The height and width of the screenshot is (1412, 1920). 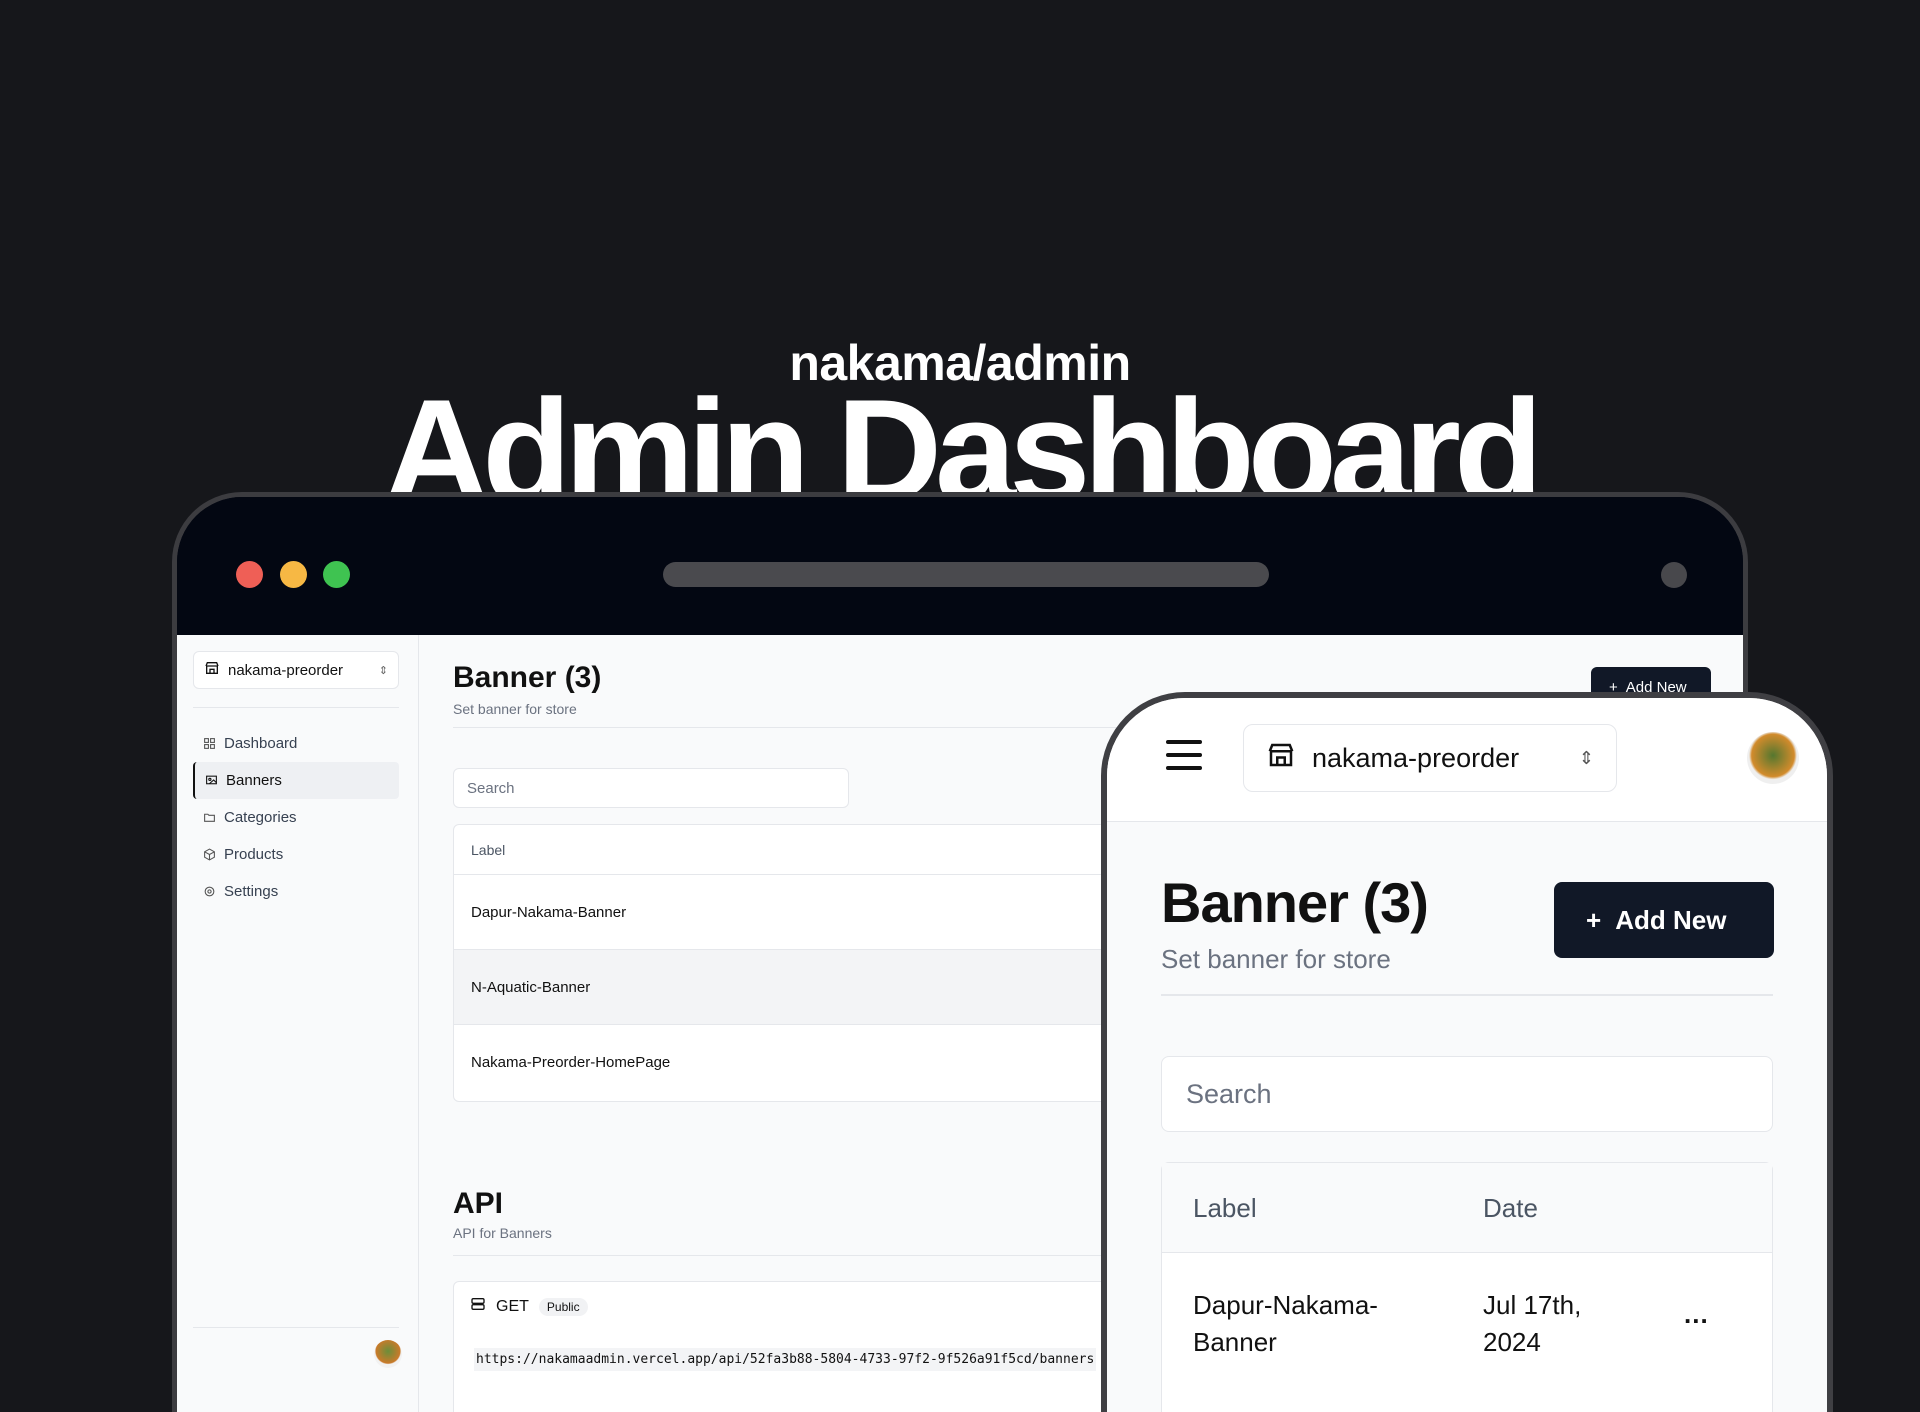 I want to click on sidebar-item-label: Dashboard, so click(x=261, y=743).